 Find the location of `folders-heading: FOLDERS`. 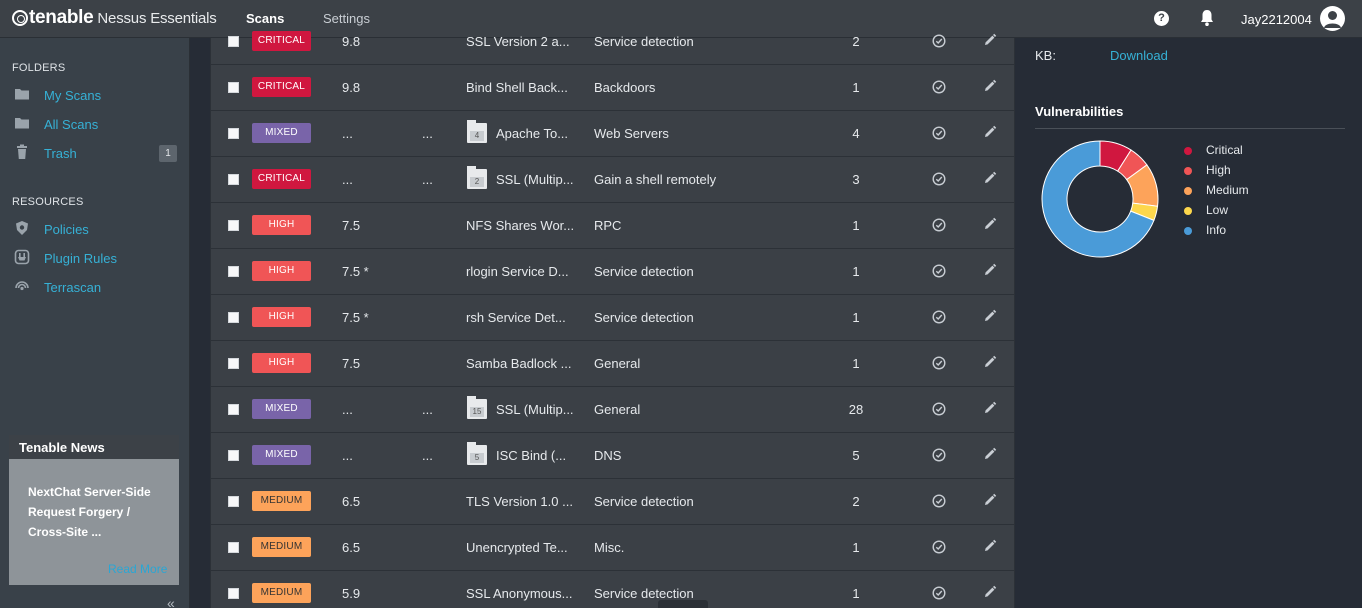

folders-heading: FOLDERS is located at coordinates (39, 68).